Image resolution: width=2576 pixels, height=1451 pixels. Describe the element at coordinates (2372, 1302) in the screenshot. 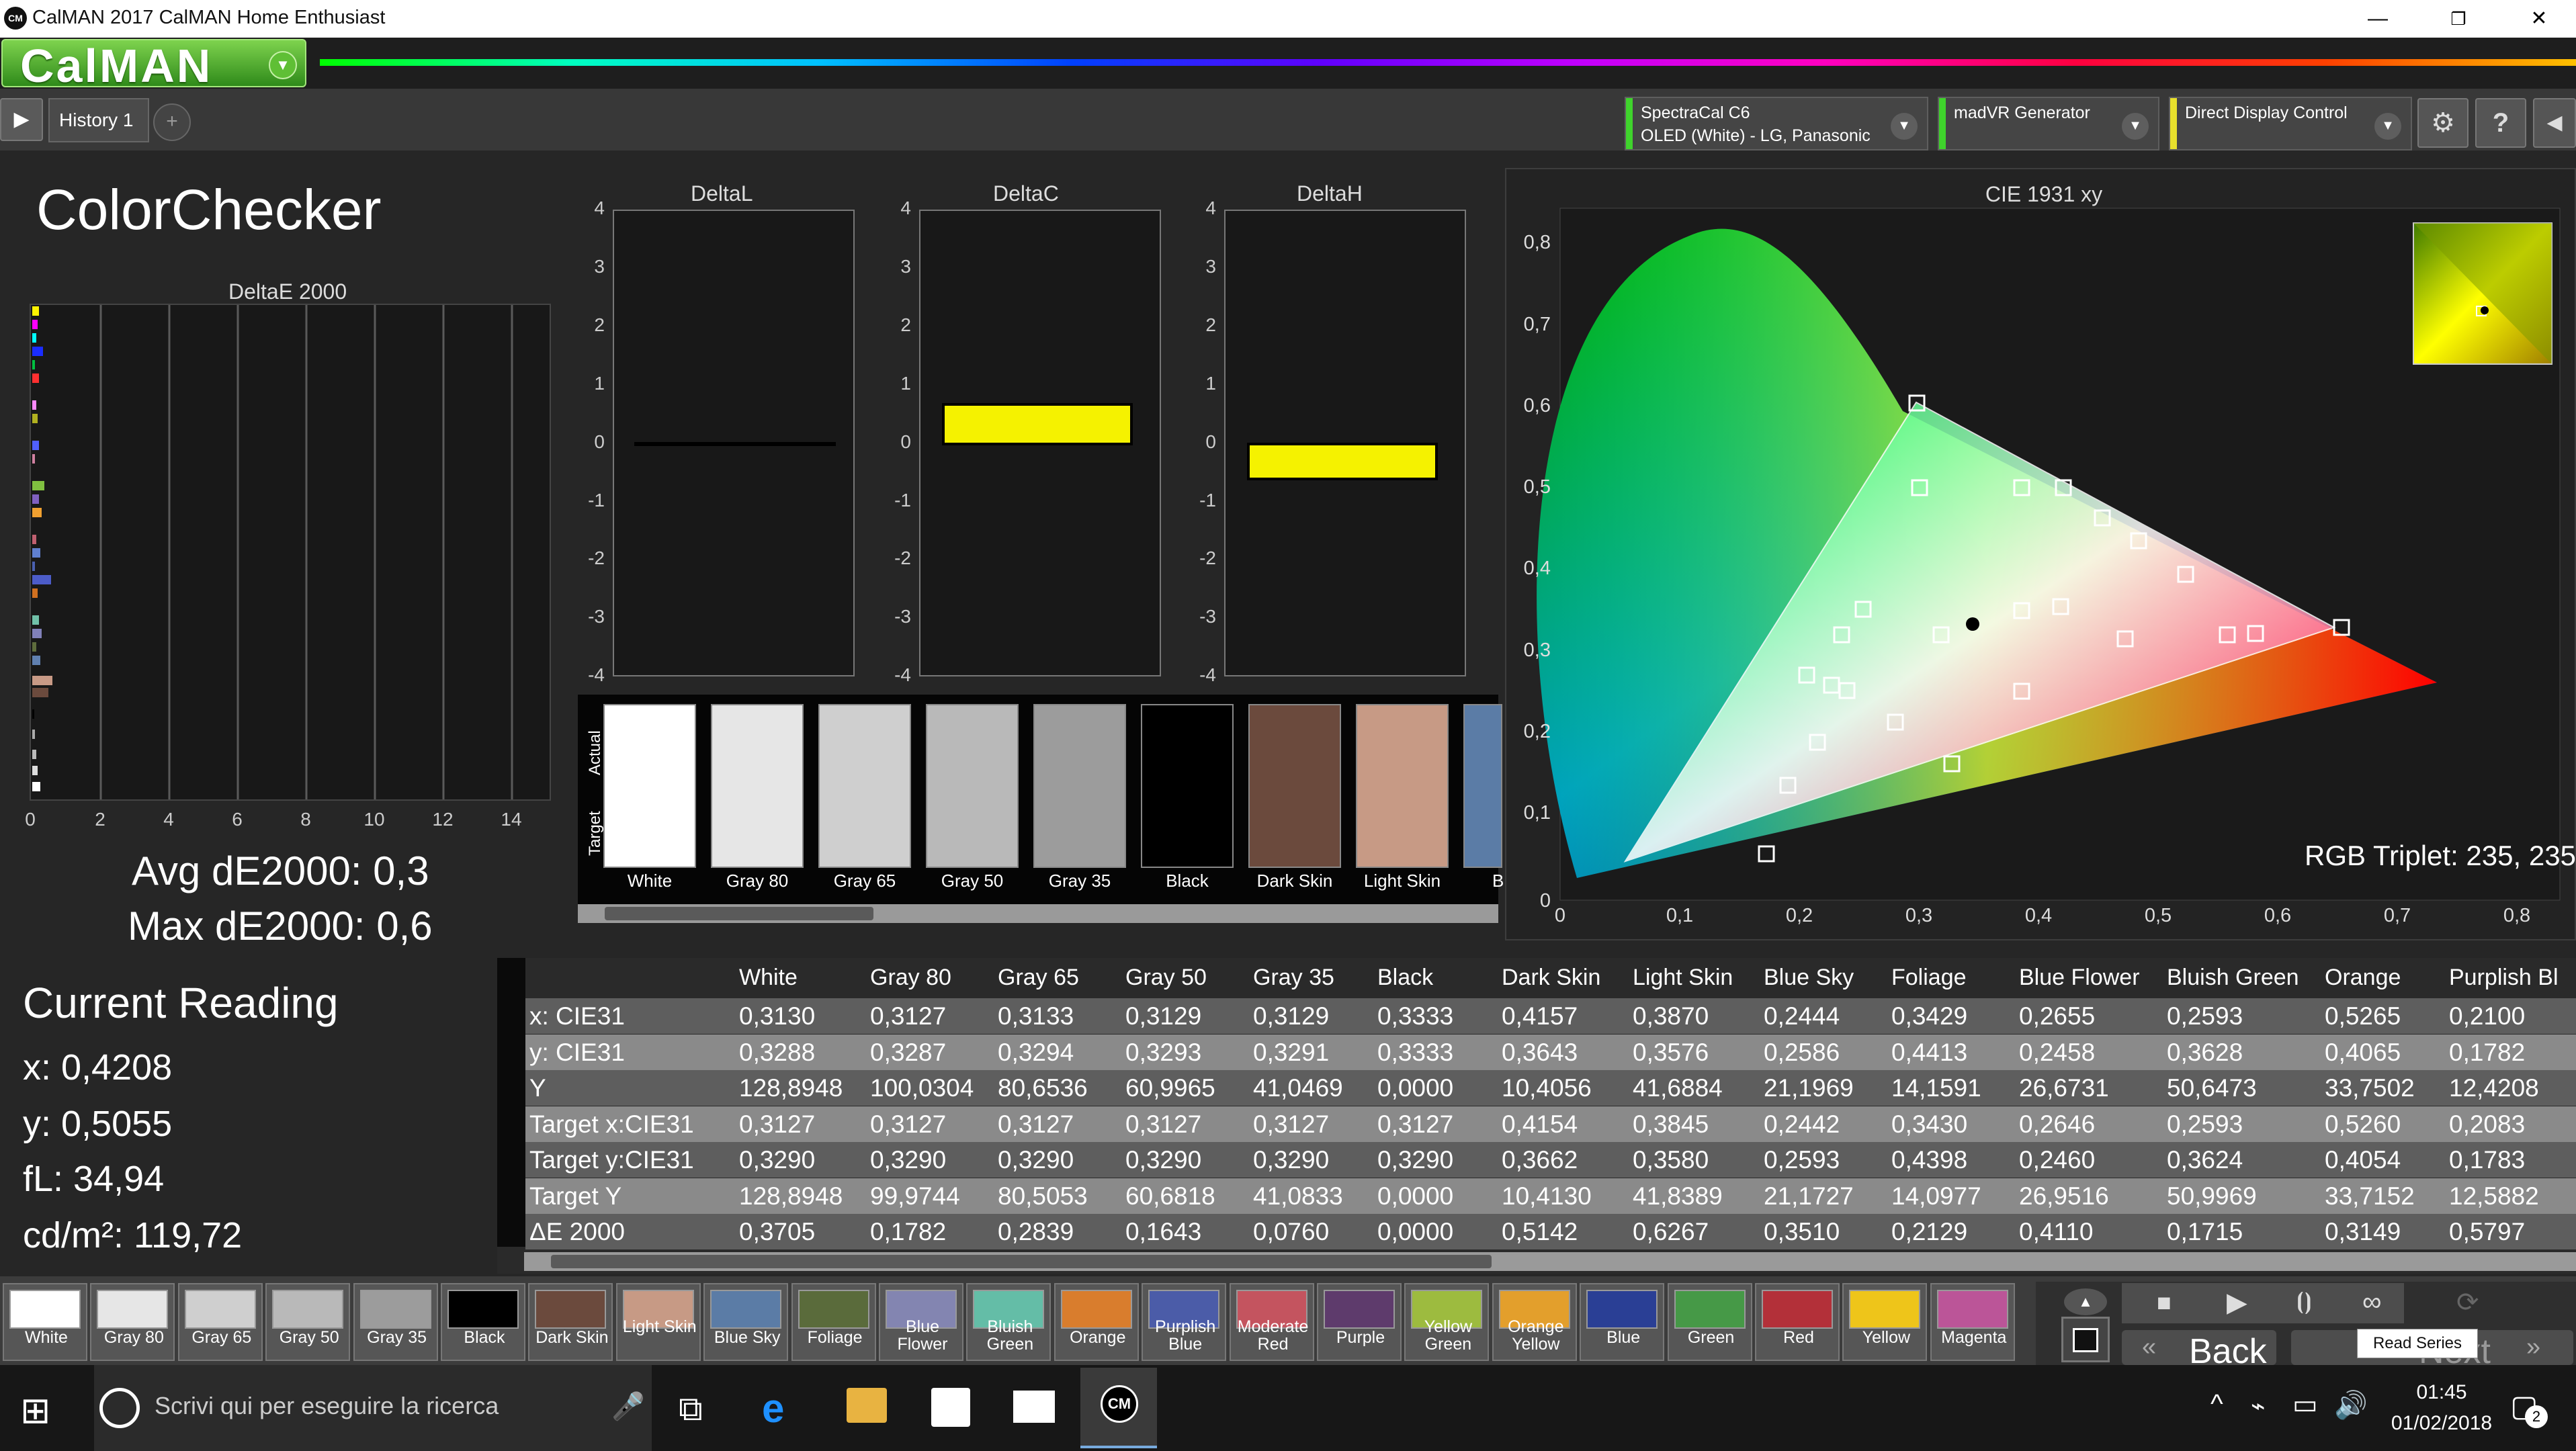

I see `continuous-read-icon: ∞` at that location.